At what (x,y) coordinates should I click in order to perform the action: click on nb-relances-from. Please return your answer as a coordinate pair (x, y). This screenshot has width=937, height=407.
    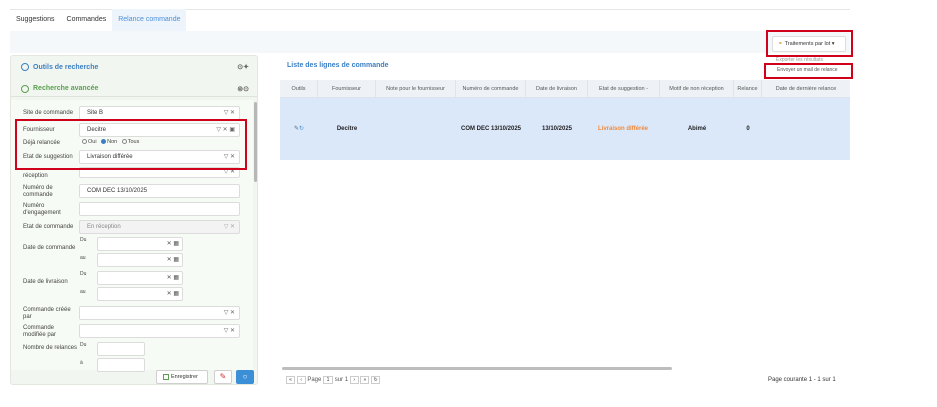
    Looking at the image, I should click on (121, 349).